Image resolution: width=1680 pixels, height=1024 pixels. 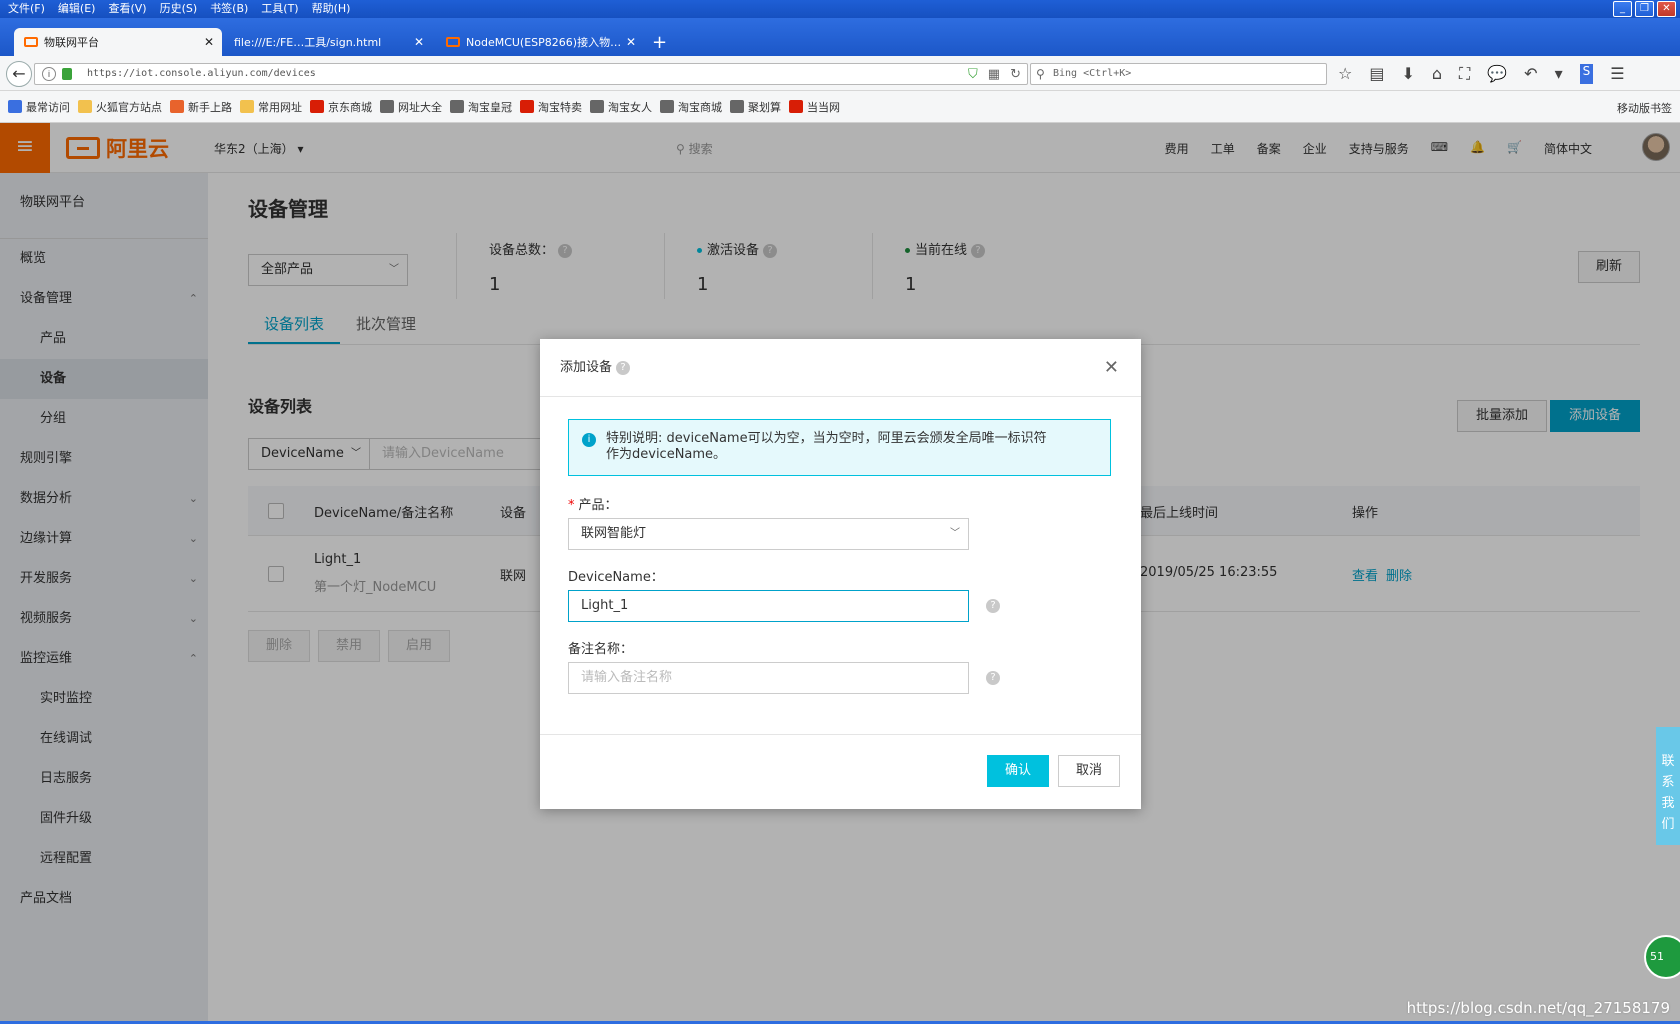 What do you see at coordinates (210, 107) in the screenshot?
I see `bookmark-label: 新手上路` at bounding box center [210, 107].